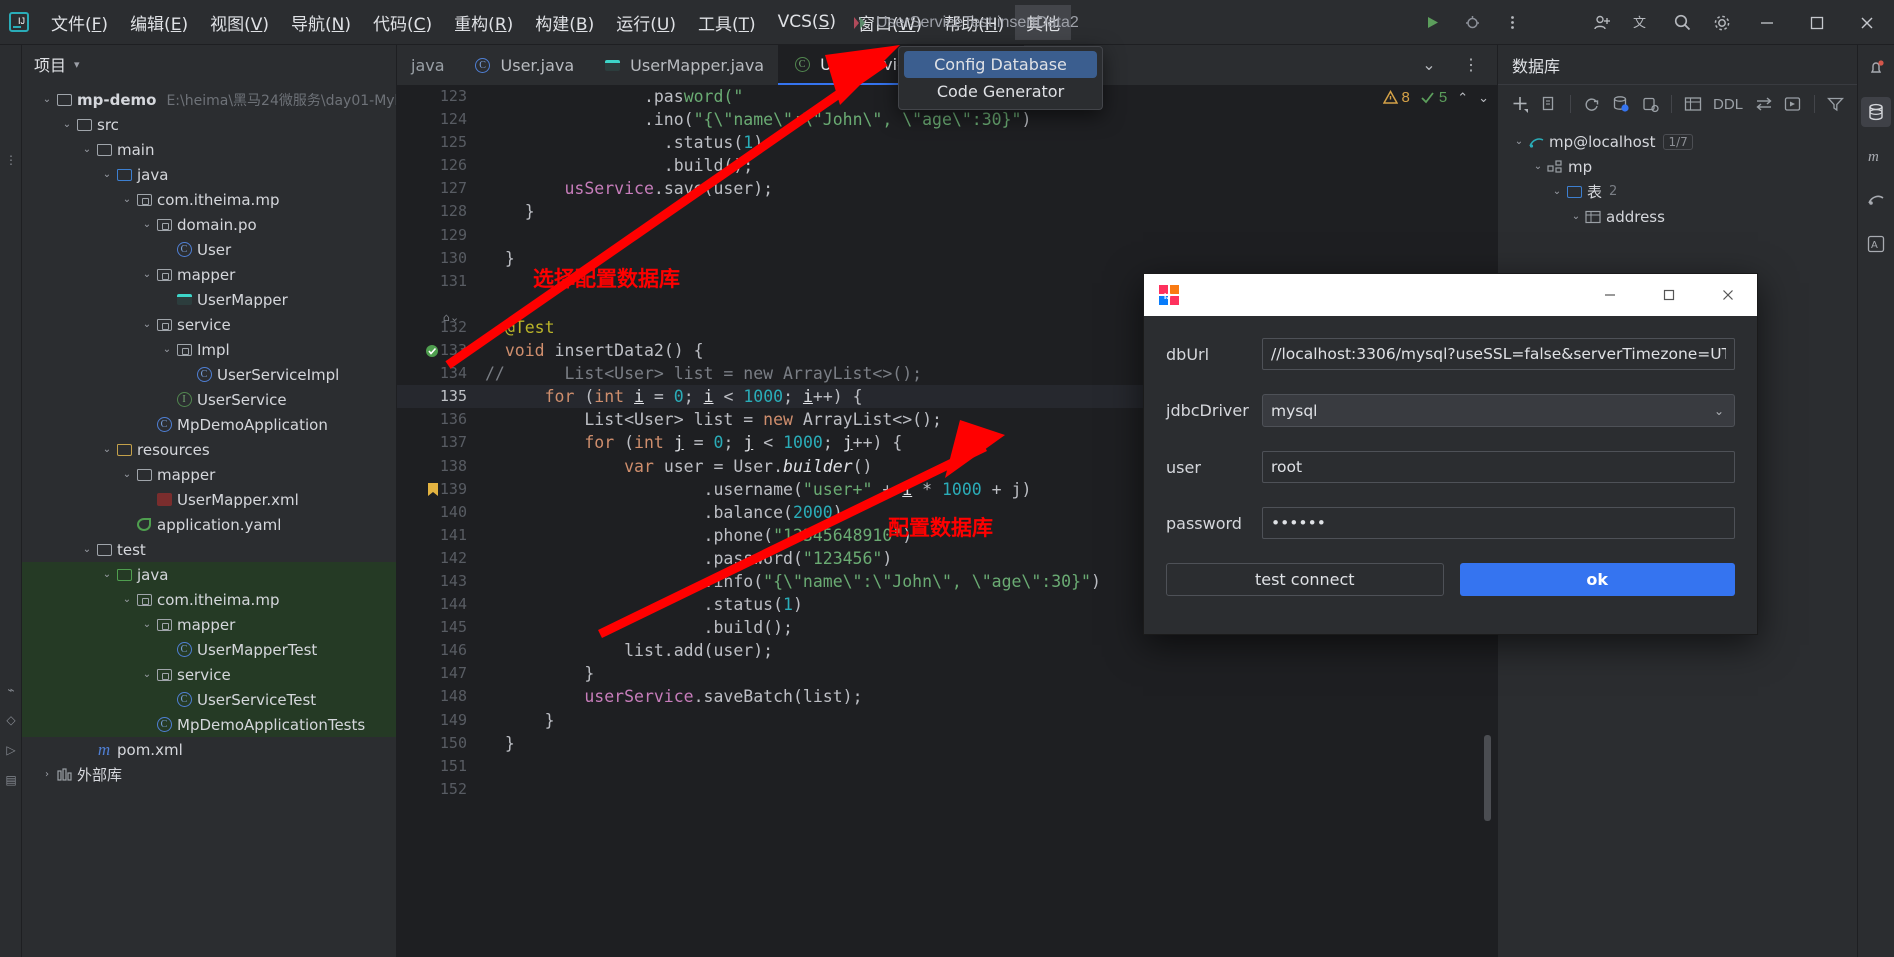 The image size is (1894, 957). What do you see at coordinates (1677, 216) in the screenshot?
I see `database-tree-item: ⌄ address` at bounding box center [1677, 216].